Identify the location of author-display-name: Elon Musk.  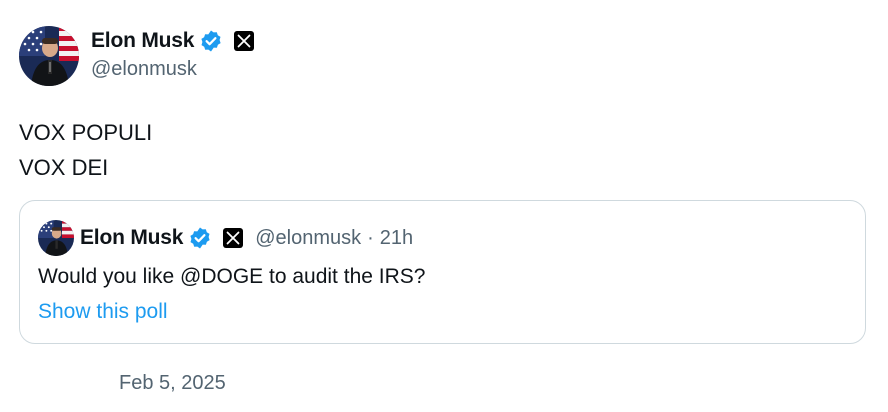
(142, 41).